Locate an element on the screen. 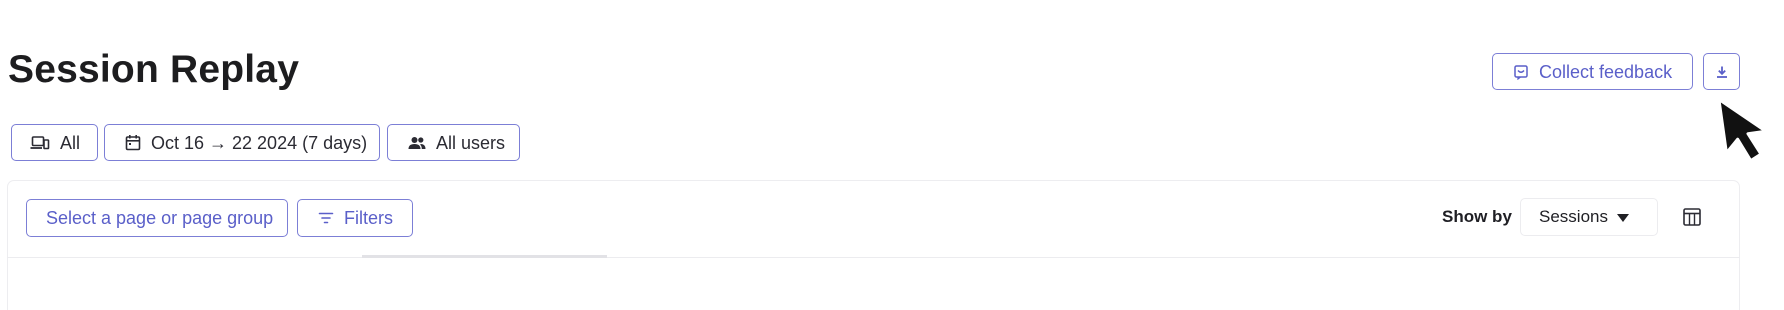 This screenshot has height=310, width=1784. download-icon is located at coordinates (1722, 72).